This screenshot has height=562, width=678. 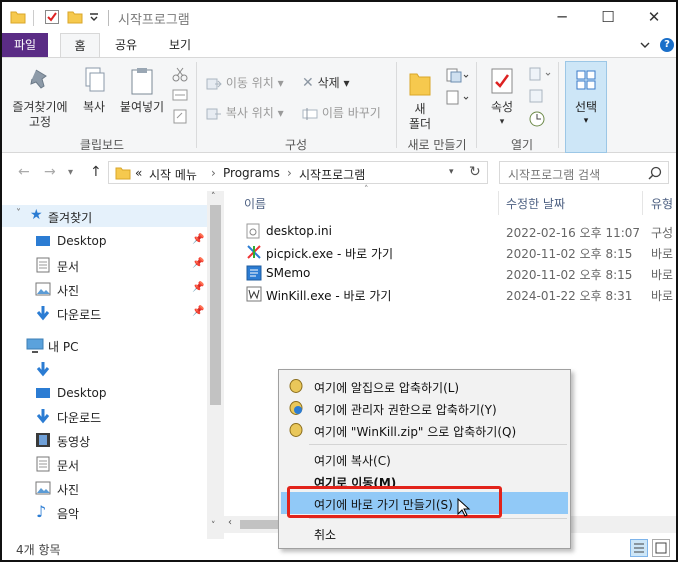 I want to click on picture-icon, so click(x=43, y=289).